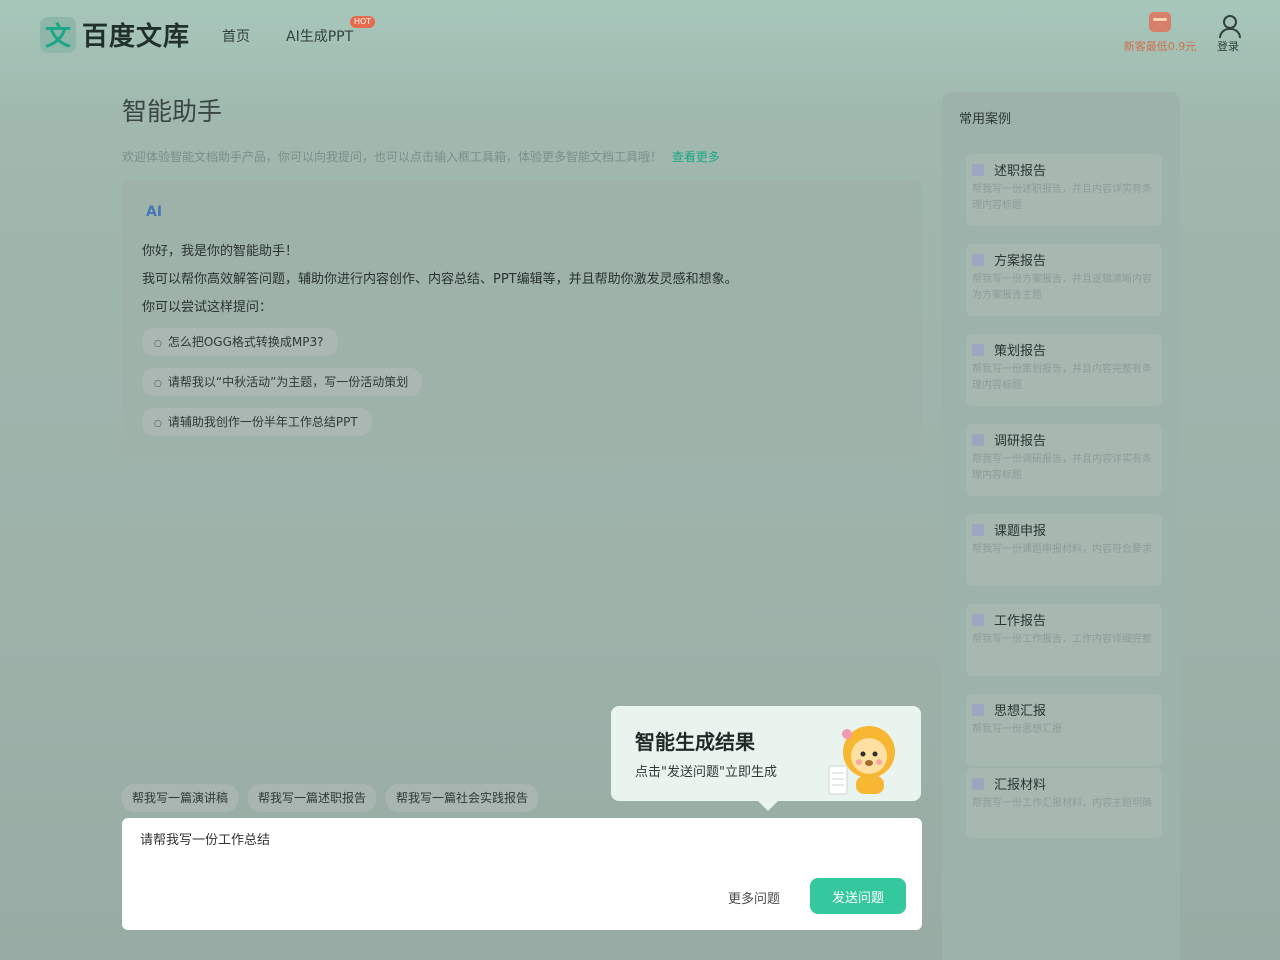 This screenshot has height=960, width=1280. I want to click on hot-badge: HOT, so click(362, 22).